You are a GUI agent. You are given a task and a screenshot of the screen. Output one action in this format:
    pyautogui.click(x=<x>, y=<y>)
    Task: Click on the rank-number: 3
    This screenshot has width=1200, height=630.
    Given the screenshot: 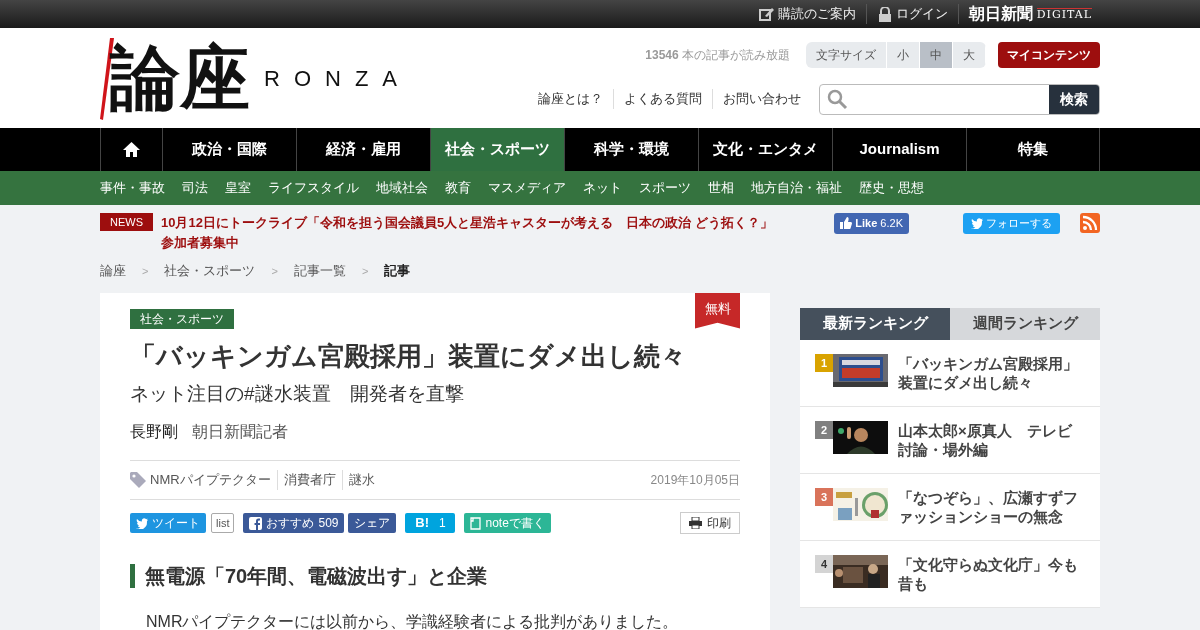 What is the action you would take?
    pyautogui.click(x=824, y=496)
    